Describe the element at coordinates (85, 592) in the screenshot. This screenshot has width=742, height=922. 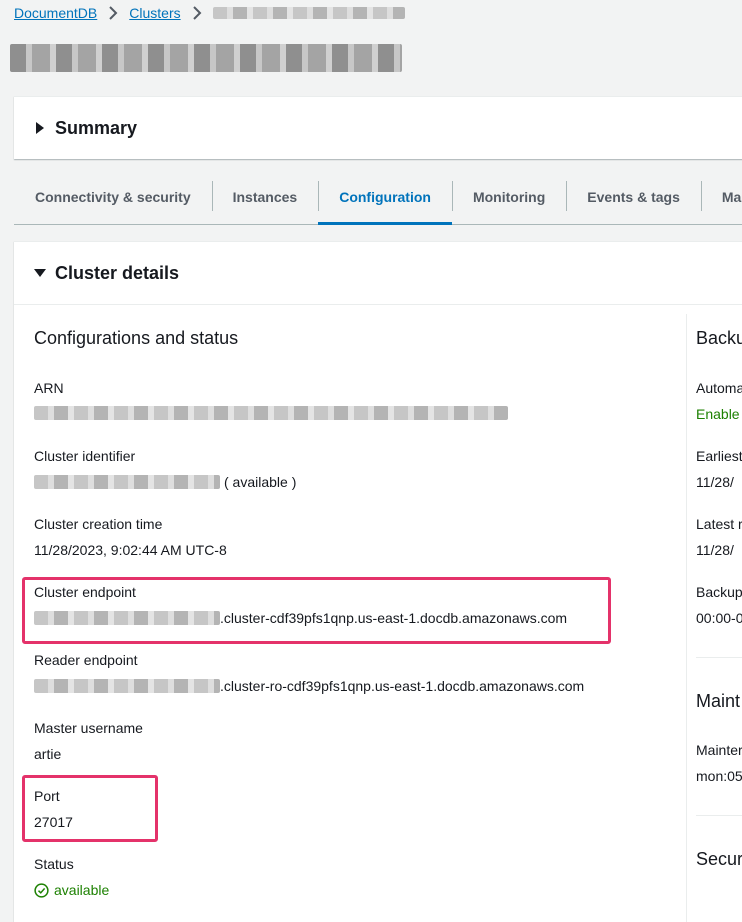
I see `cluster-endpoint-label: Cluster endpoint` at that location.